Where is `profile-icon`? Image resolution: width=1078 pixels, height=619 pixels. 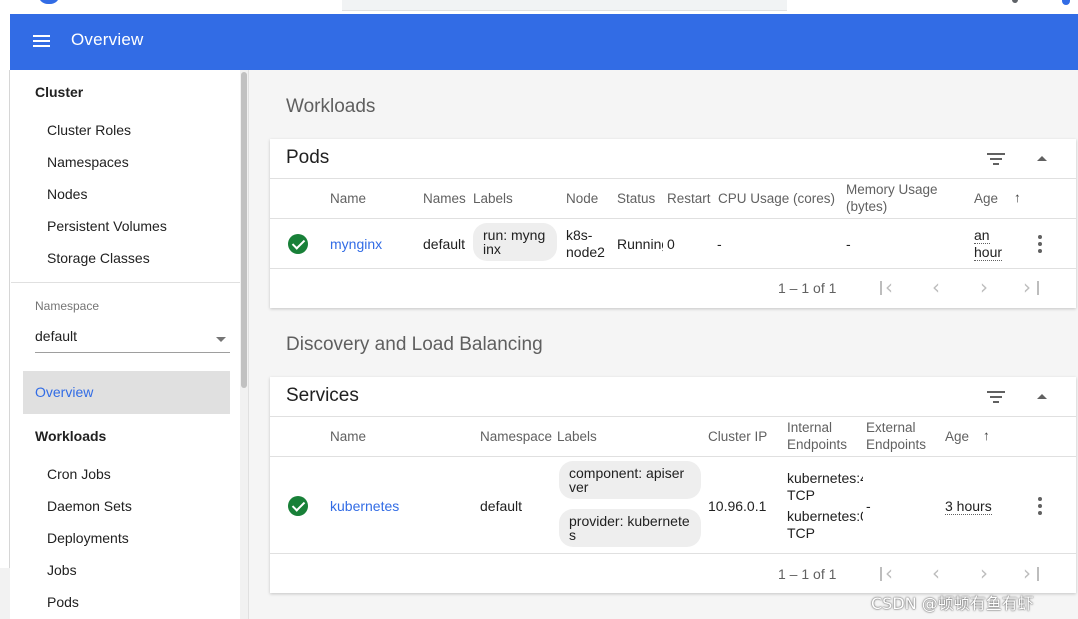 profile-icon is located at coordinates (1066, 2).